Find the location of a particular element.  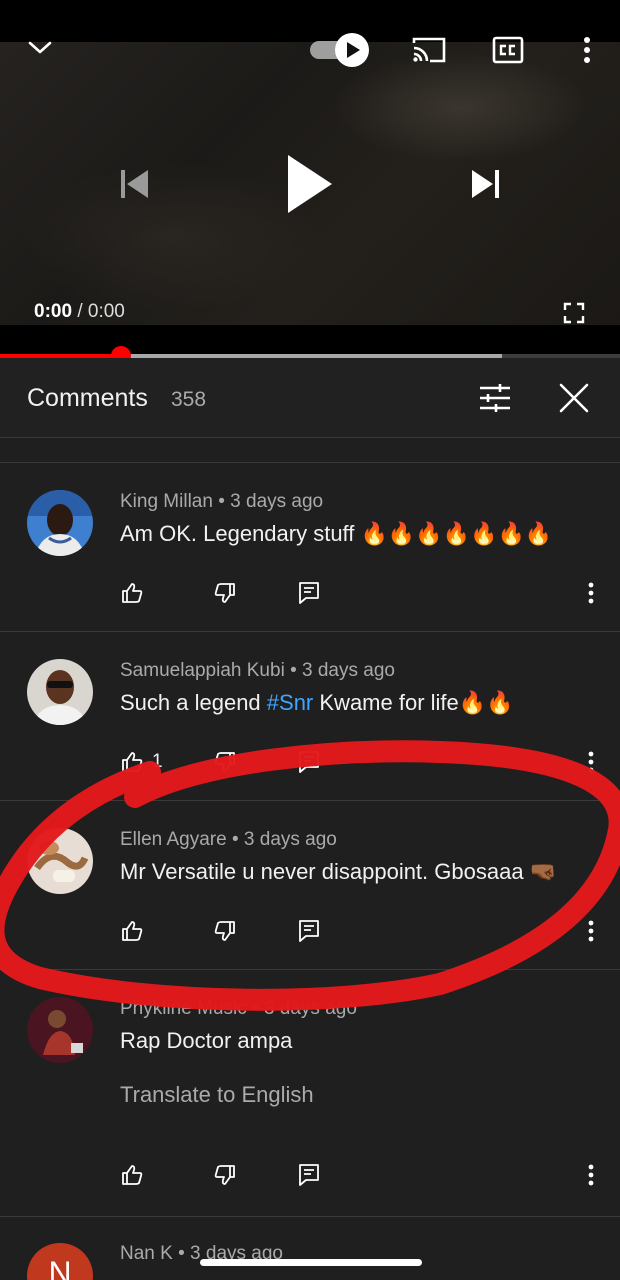

captions-icon is located at coordinates (508, 50).